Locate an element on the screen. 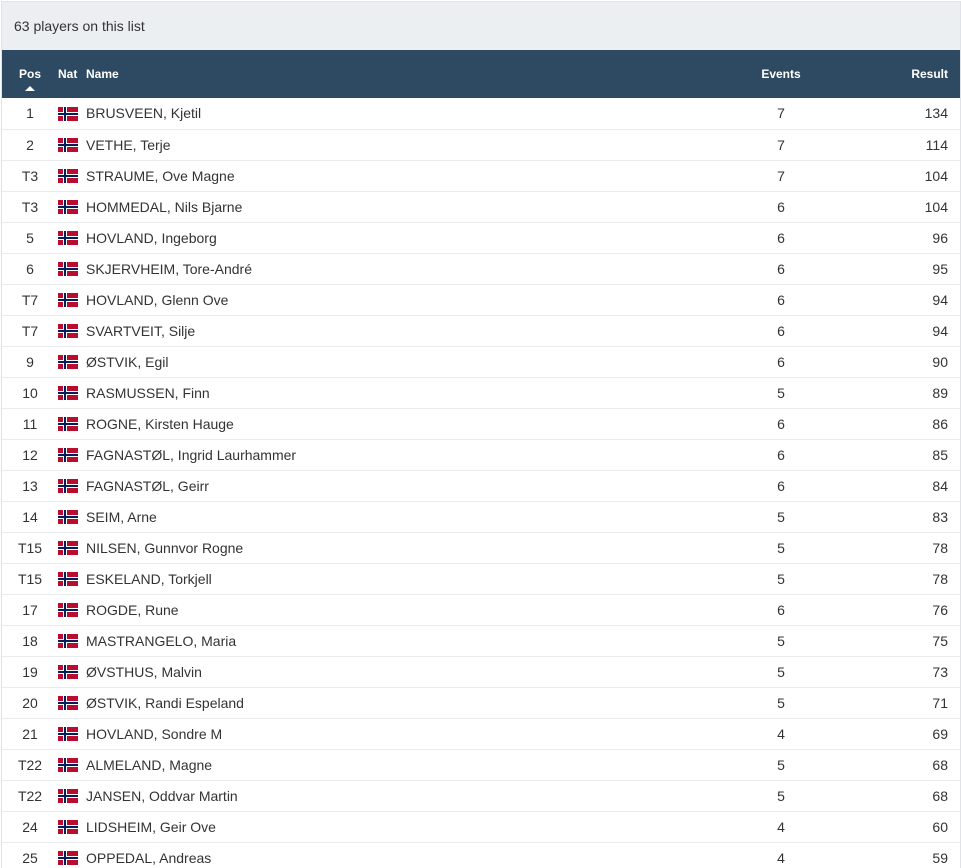 Image resolution: width=961 pixels, height=868 pixels. player-name-cell: HOMMEDAL, Nils Bjarne is located at coordinates (401, 206).